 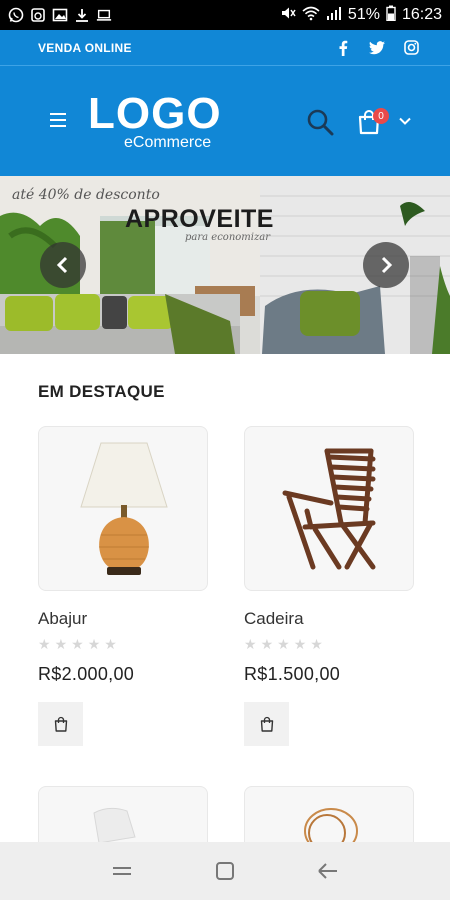 I want to click on chair-image, so click(x=329, y=509).